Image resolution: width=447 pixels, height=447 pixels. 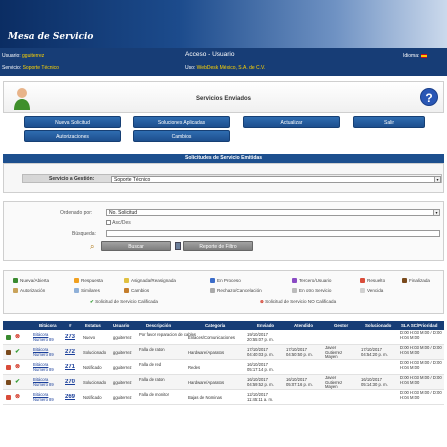 I want to click on third-party-icon, so click(x=294, y=281).